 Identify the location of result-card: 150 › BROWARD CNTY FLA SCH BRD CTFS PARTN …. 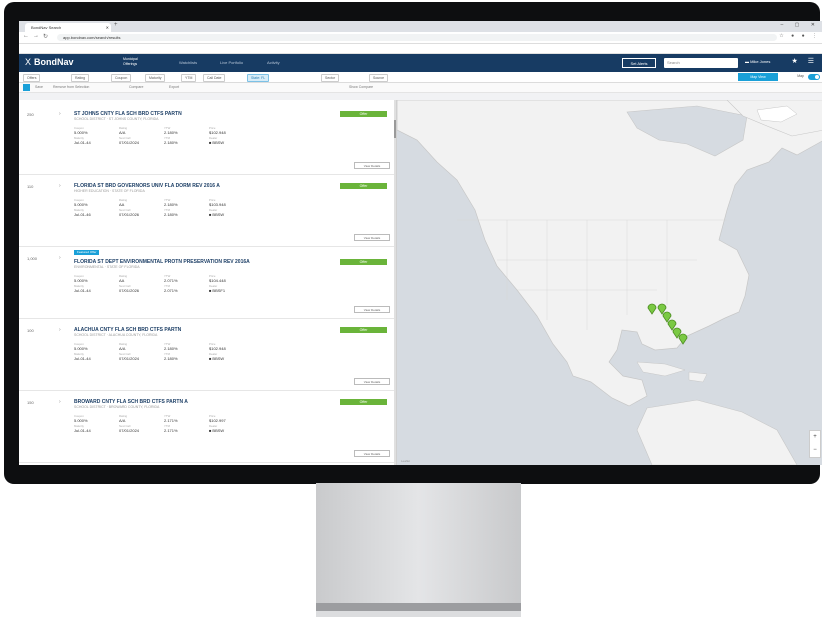
(207, 427).